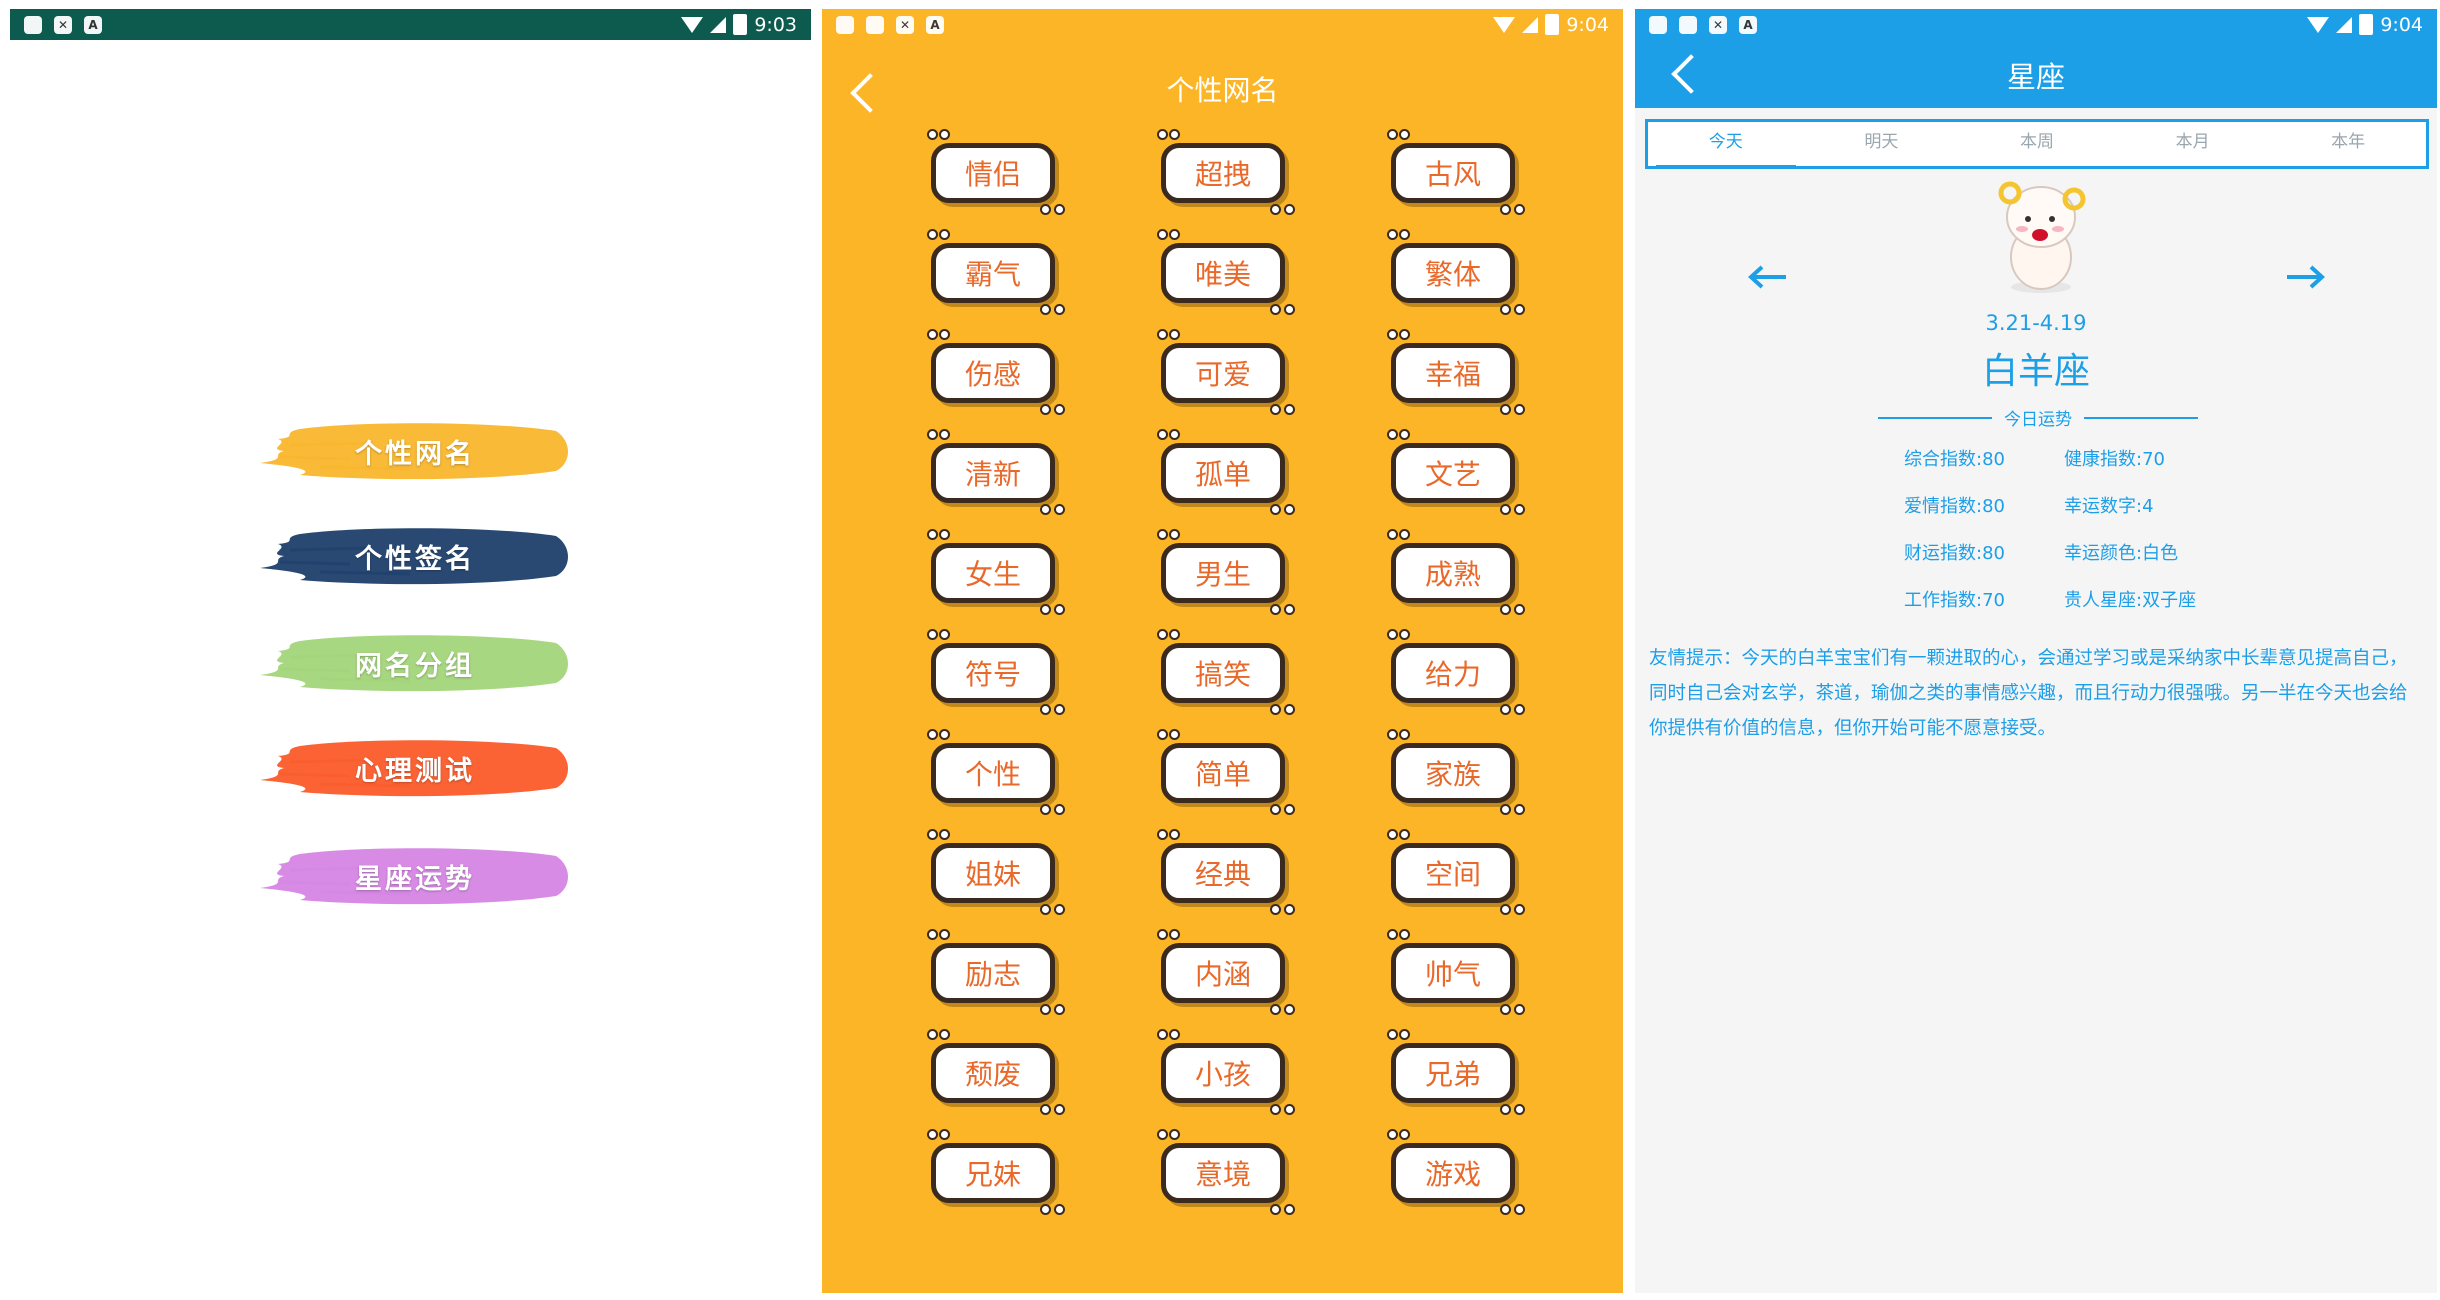  What do you see at coordinates (1222, 974) in the screenshot?
I see `tag-label: 内涵` at bounding box center [1222, 974].